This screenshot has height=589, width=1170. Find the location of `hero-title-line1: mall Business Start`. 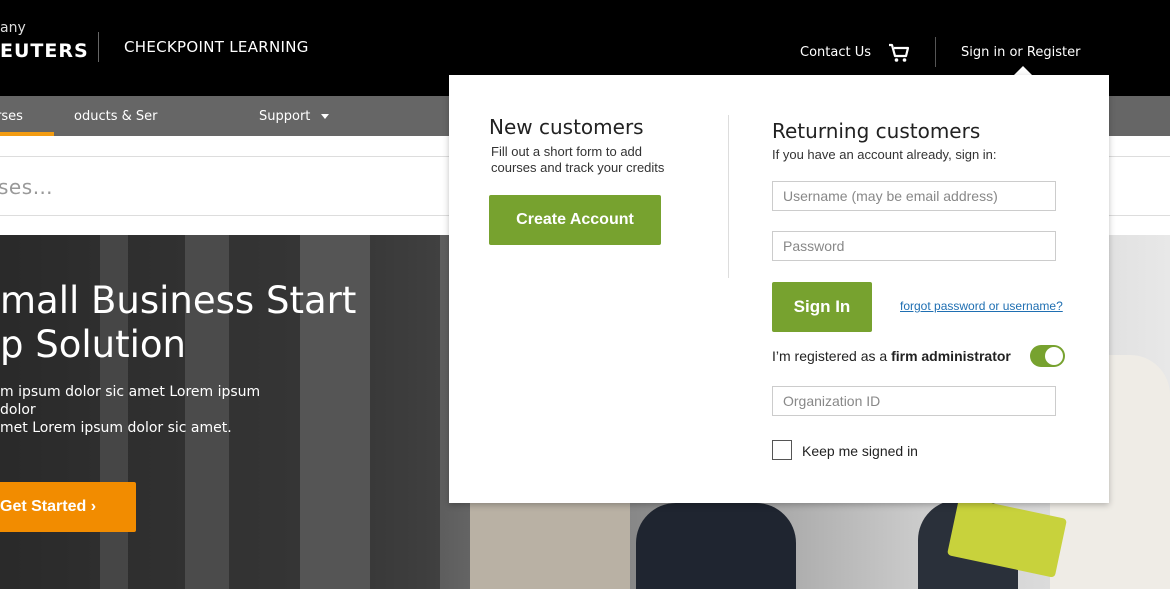

hero-title-line1: mall Business Start is located at coordinates (178, 300).